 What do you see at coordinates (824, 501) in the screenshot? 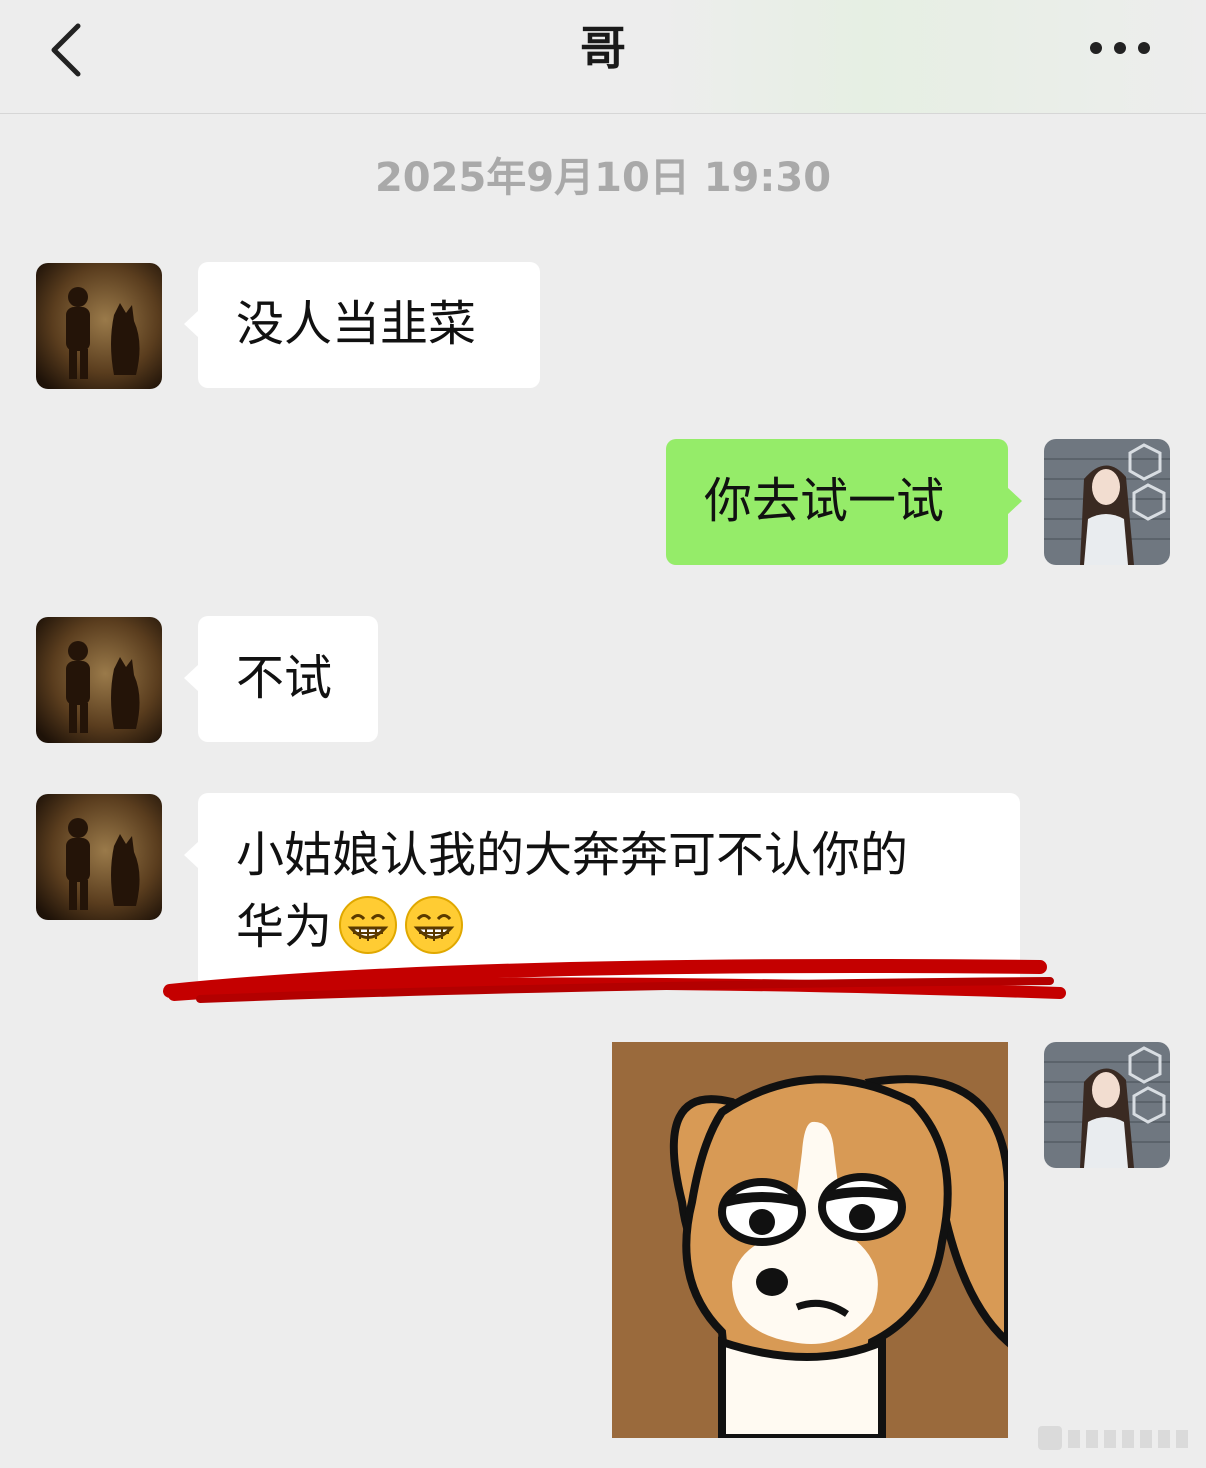
I see `message-text: 你去试一试` at bounding box center [824, 501].